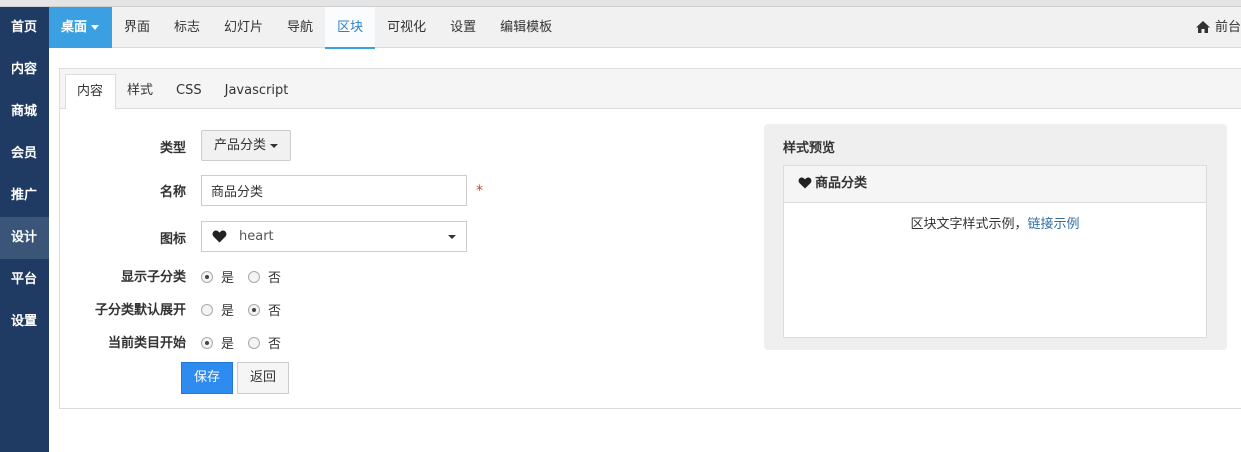 The height and width of the screenshot is (452, 1241). Describe the element at coordinates (217, 276) in the screenshot. I see `show-children-yes-radio: 是` at that location.